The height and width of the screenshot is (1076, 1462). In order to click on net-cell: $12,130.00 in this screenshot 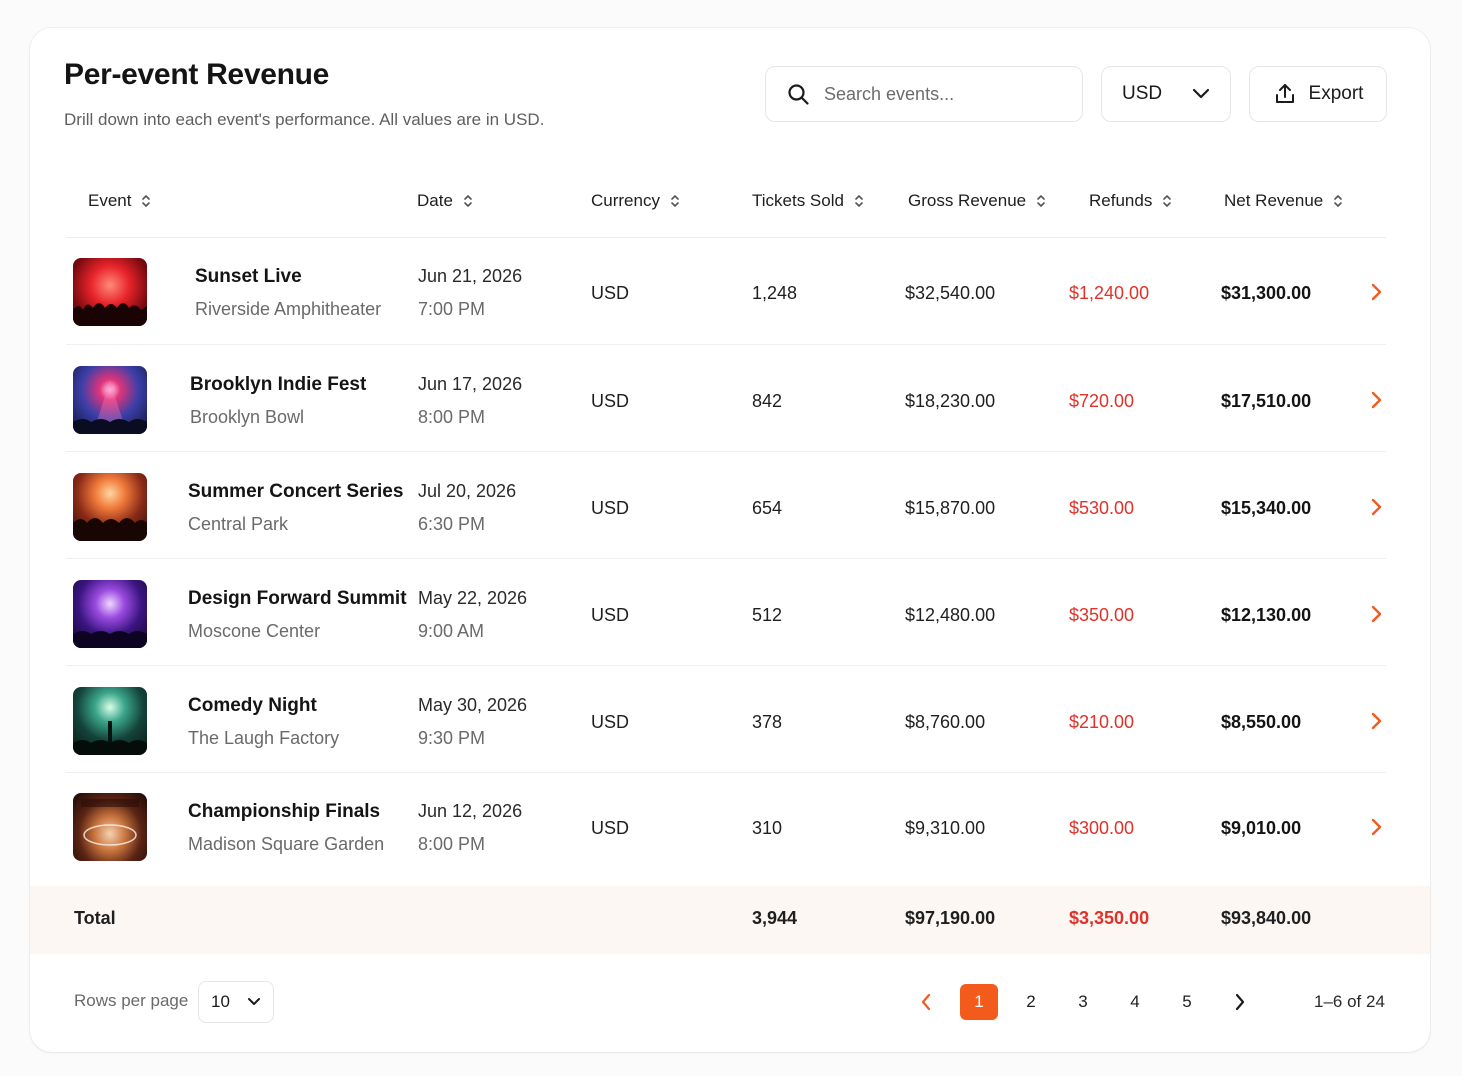, I will do `click(1266, 615)`.